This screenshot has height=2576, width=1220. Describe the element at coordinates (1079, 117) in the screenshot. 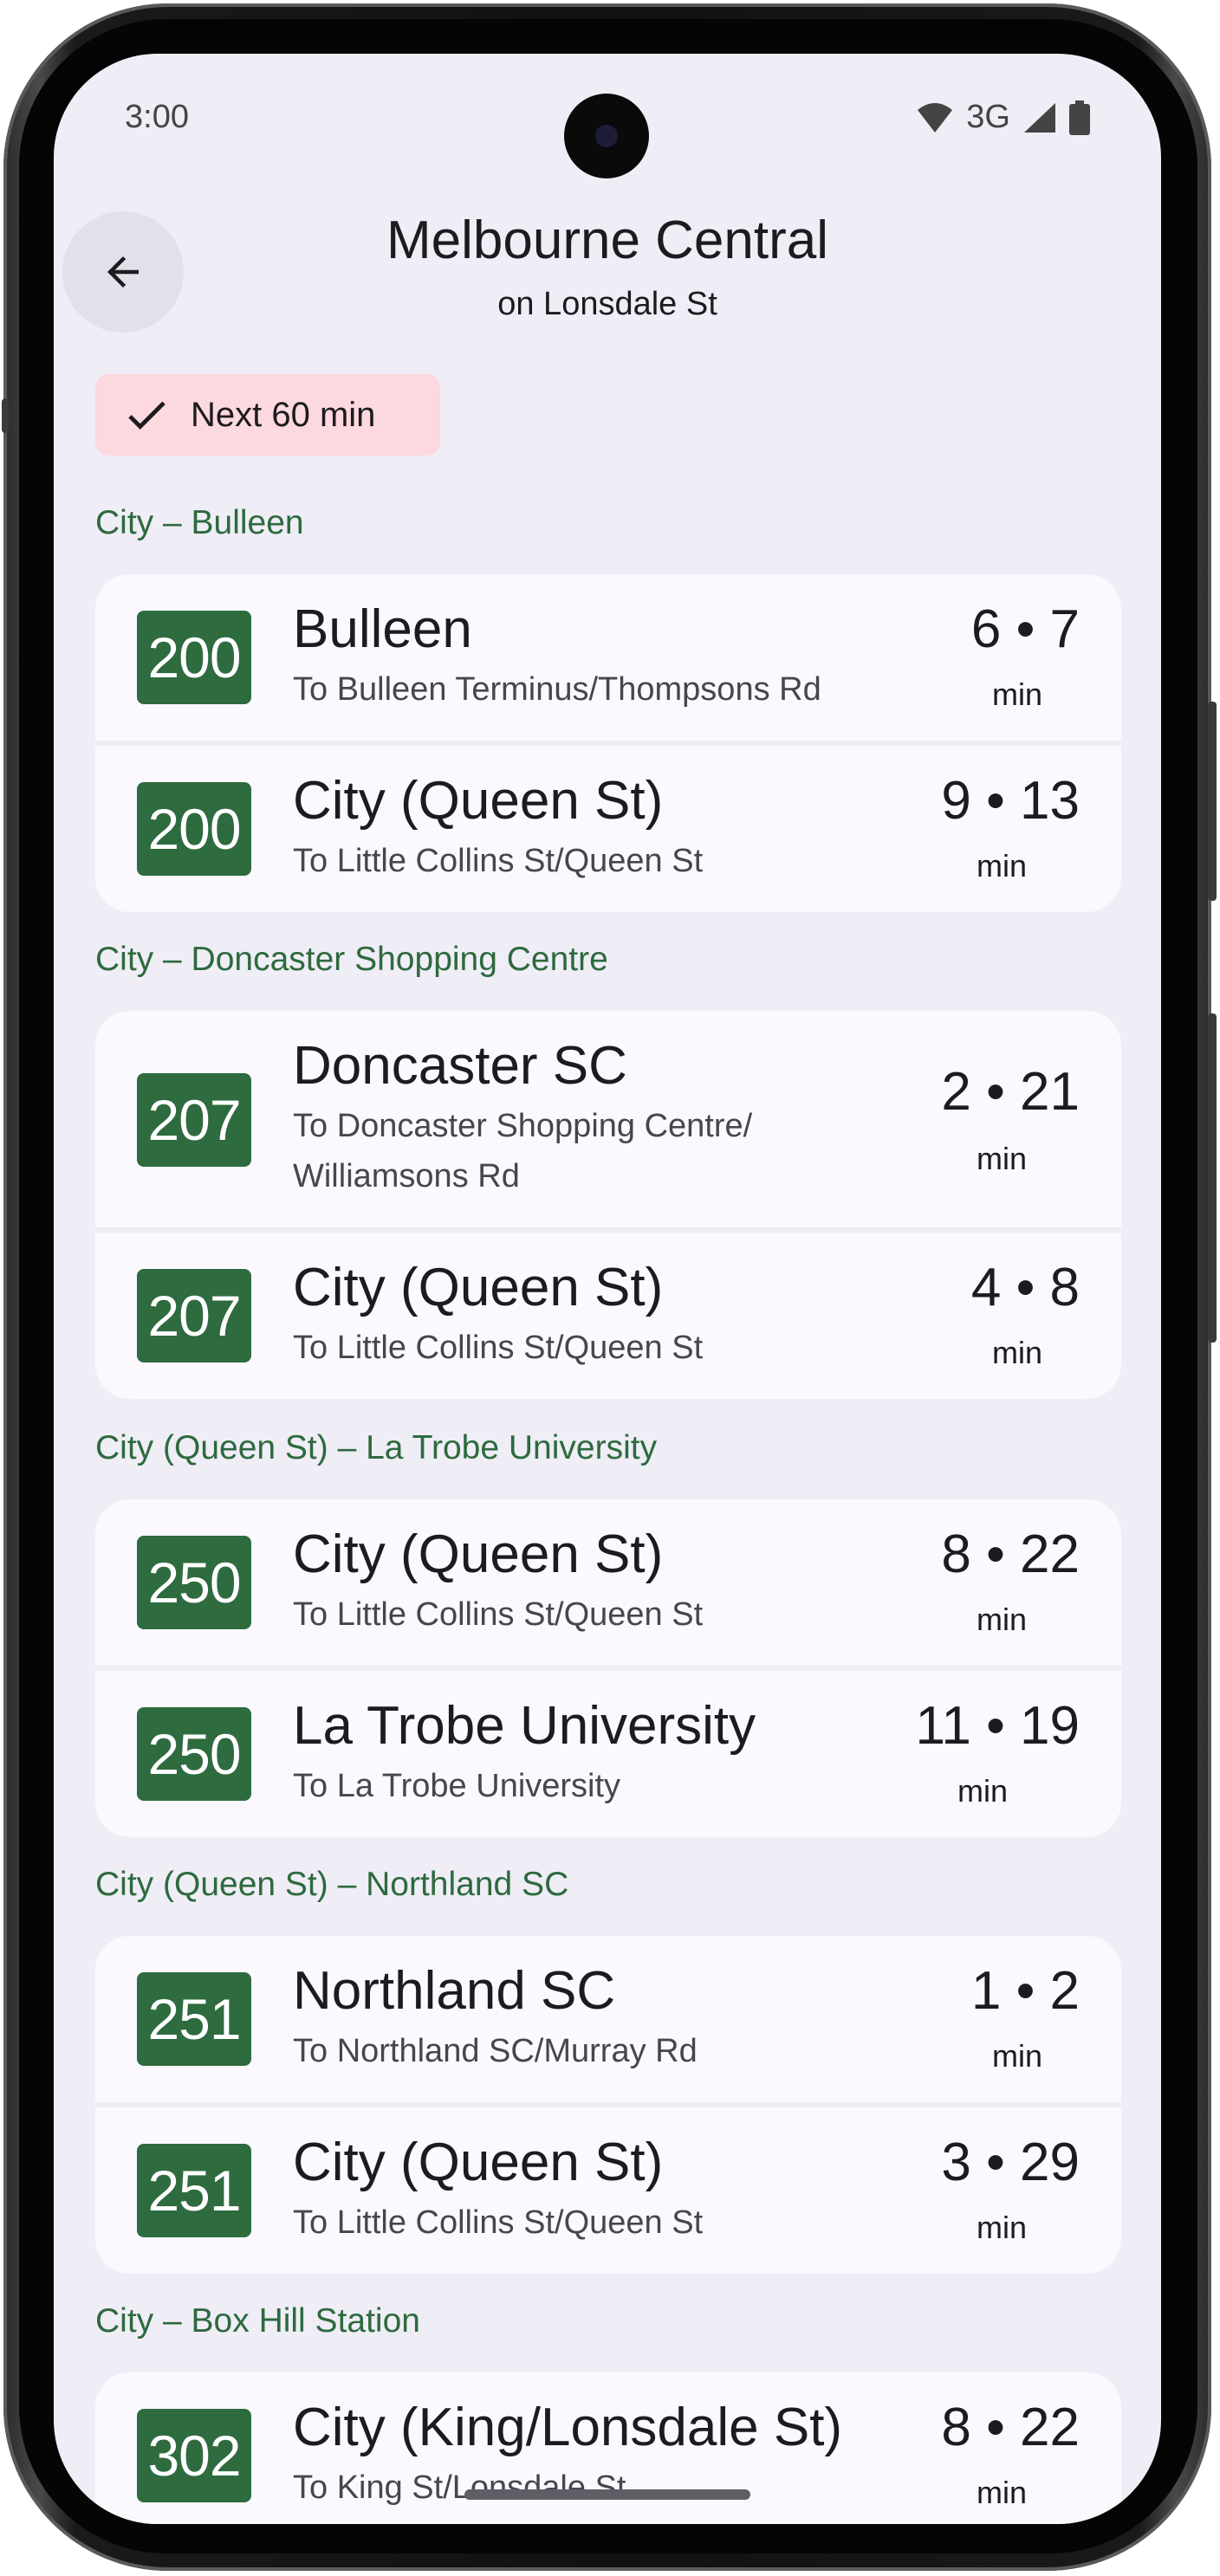

I see `battery-icon` at that location.